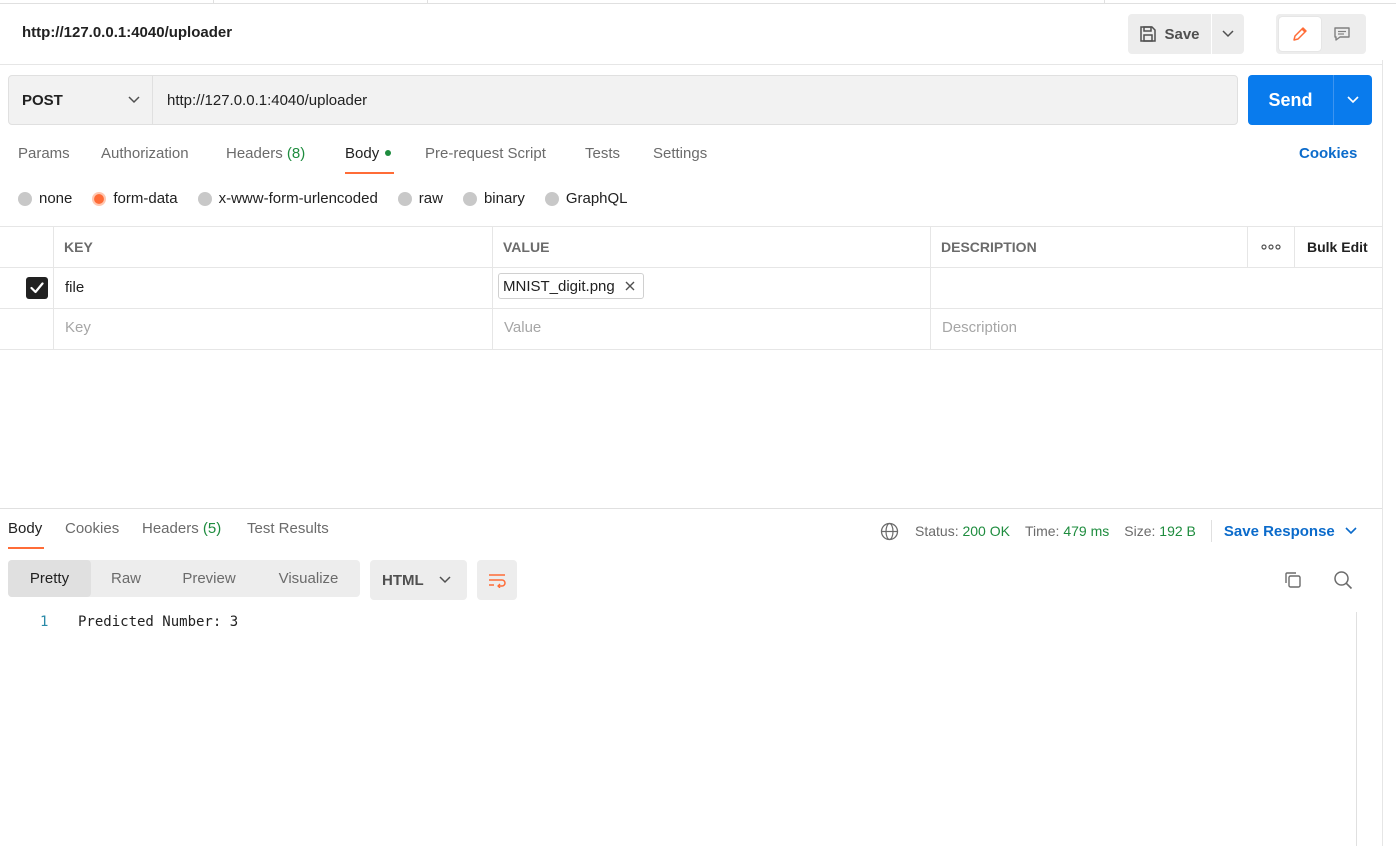 This screenshot has height=846, width=1396. What do you see at coordinates (26, 548) in the screenshot?
I see `response-active-tab-underline` at bounding box center [26, 548].